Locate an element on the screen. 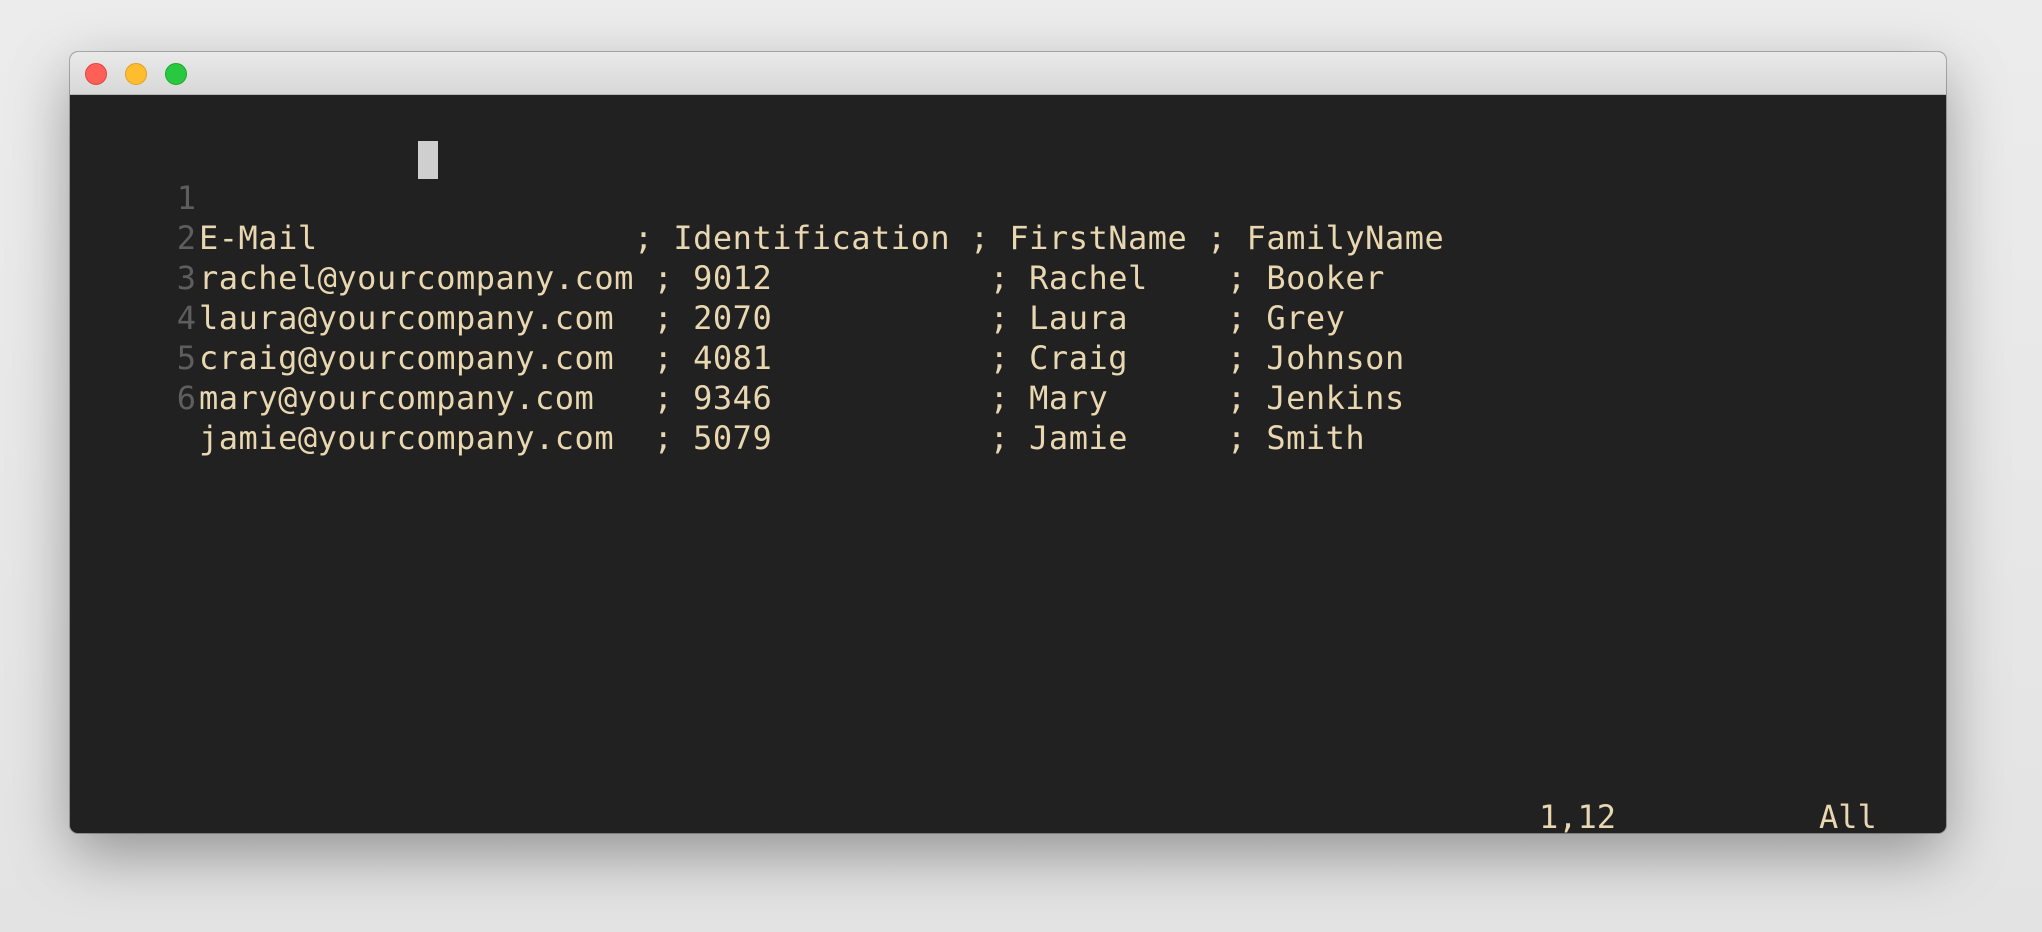 This screenshot has width=2042, height=932. minimize-window-button is located at coordinates (136, 74).